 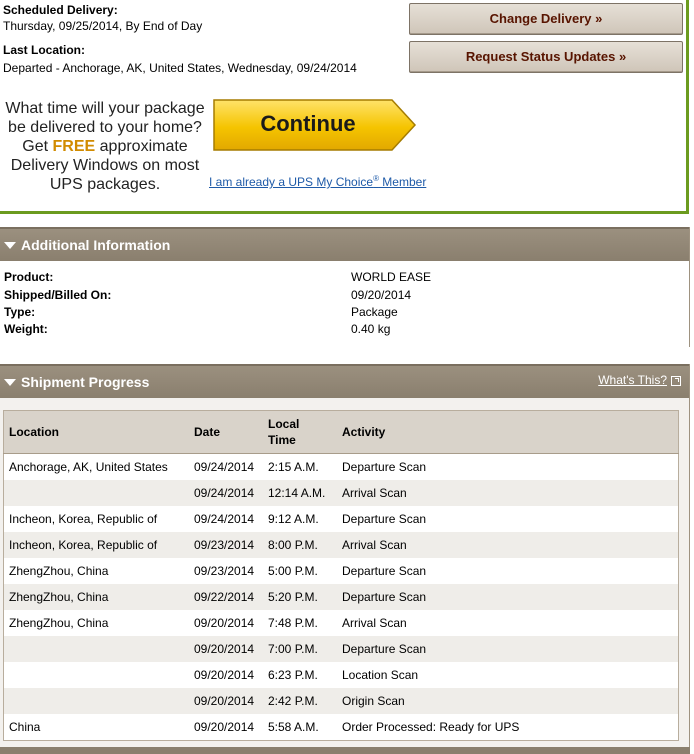 What do you see at coordinates (85, 382) in the screenshot?
I see `shipment-progress-title: Shipment Progress` at bounding box center [85, 382].